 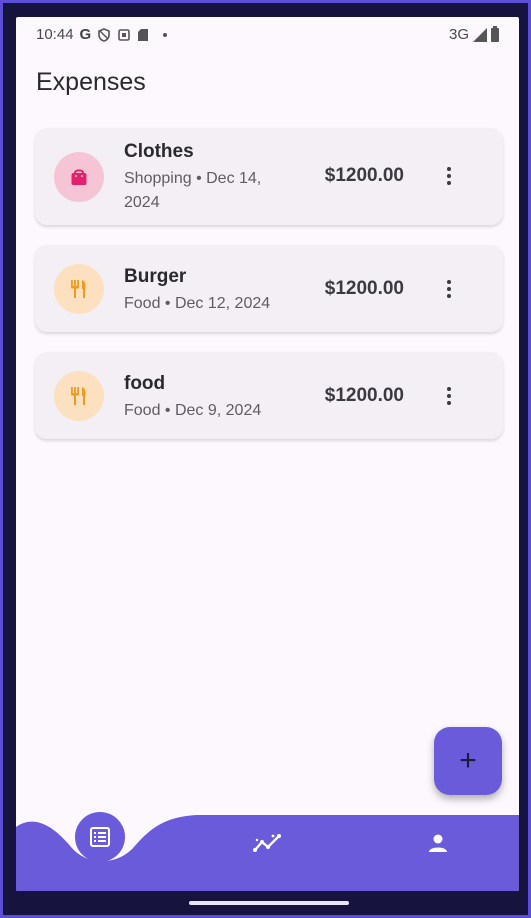 I want to click on status-time: 10:44, so click(x=55, y=34).